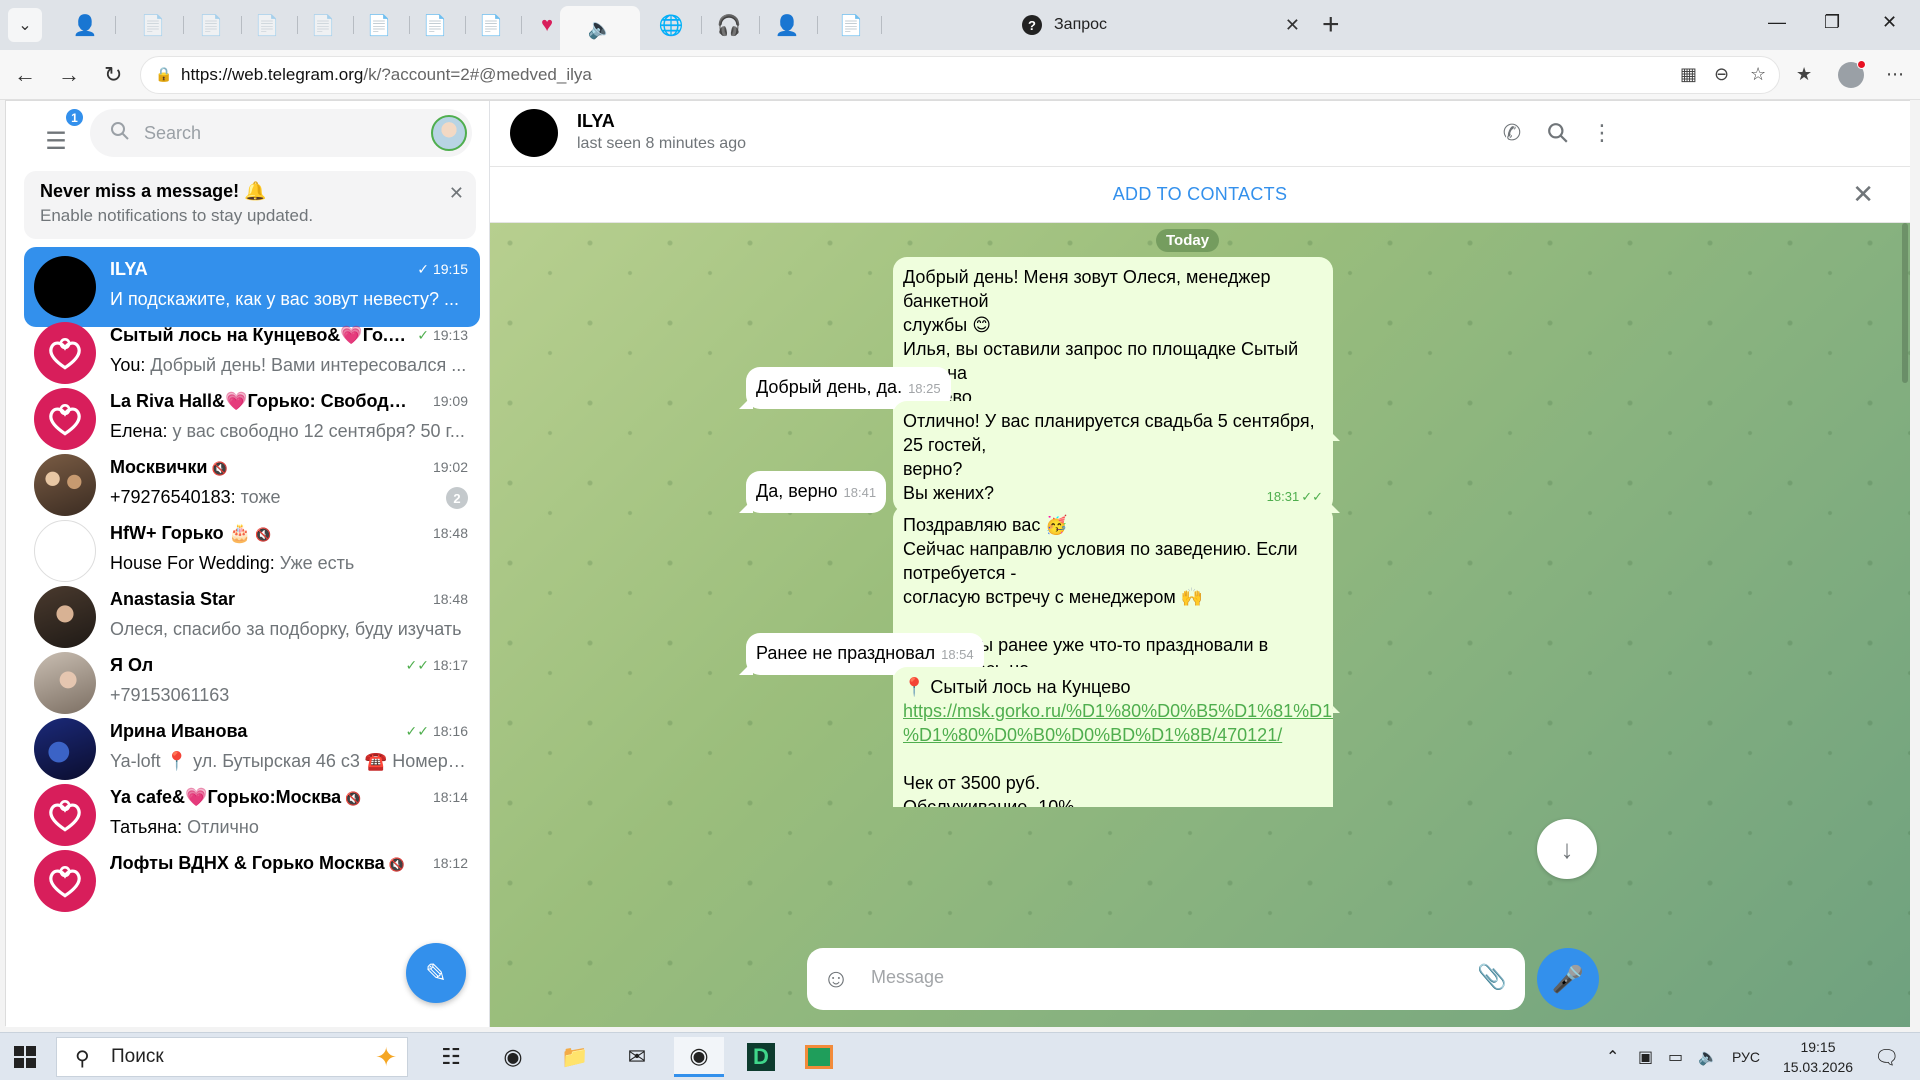 Image resolution: width=1920 pixels, height=1080 pixels. I want to click on camera-icon: ▣, so click(1645, 1057).